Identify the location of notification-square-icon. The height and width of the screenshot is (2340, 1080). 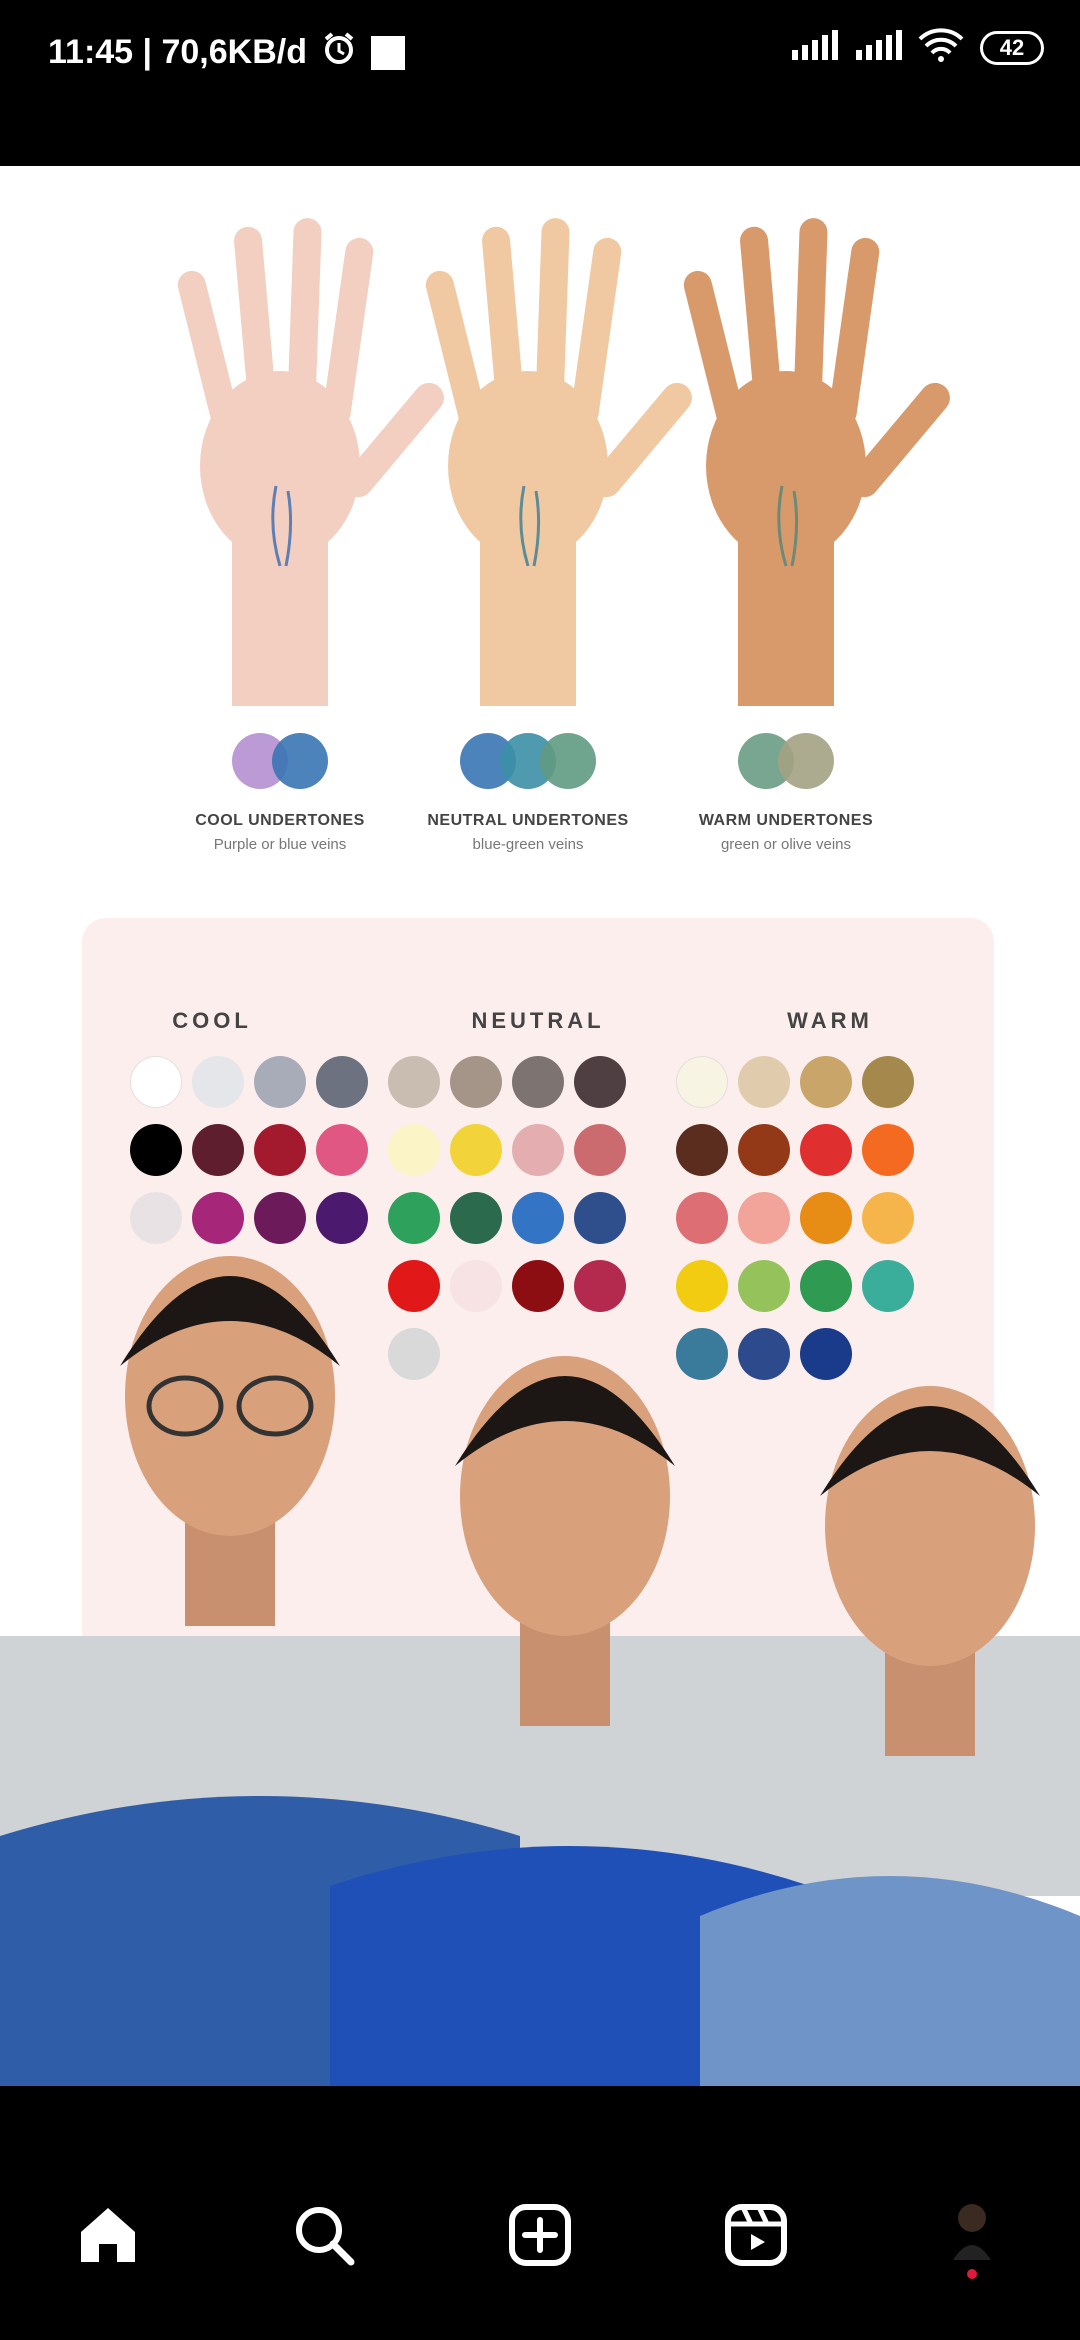
(387, 52).